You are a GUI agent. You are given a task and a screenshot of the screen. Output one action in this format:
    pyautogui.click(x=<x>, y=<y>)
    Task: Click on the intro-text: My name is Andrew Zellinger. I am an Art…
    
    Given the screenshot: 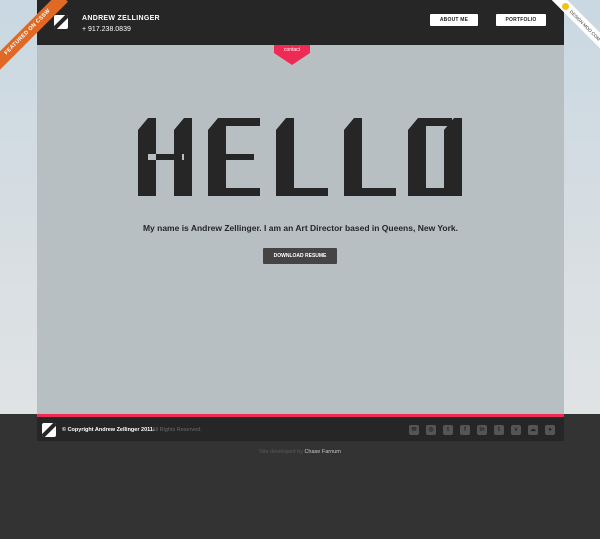 What is the action you would take?
    pyautogui.click(x=300, y=228)
    